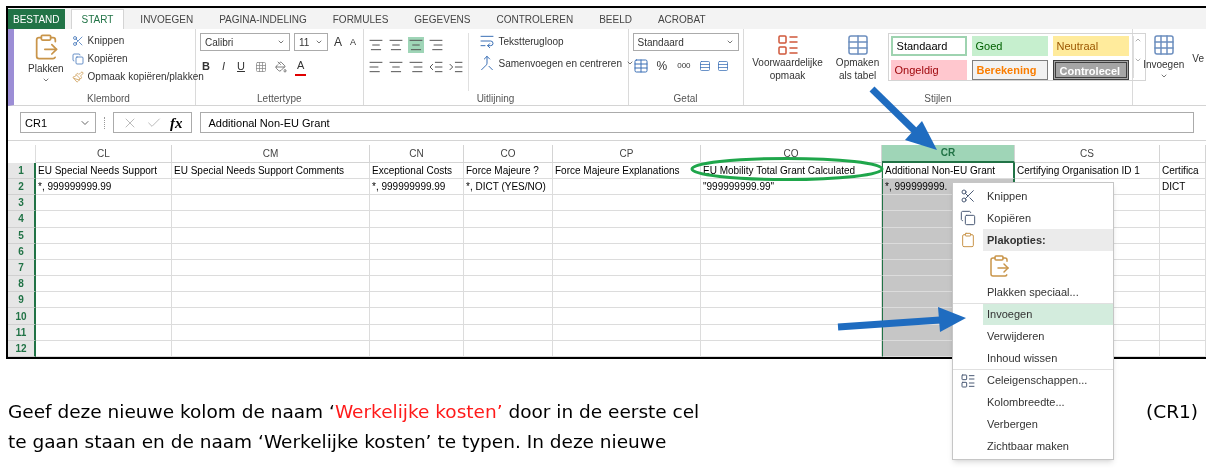 This screenshot has width=1206, height=468. What do you see at coordinates (108, 98) in the screenshot?
I see `group-label: Klembord` at bounding box center [108, 98].